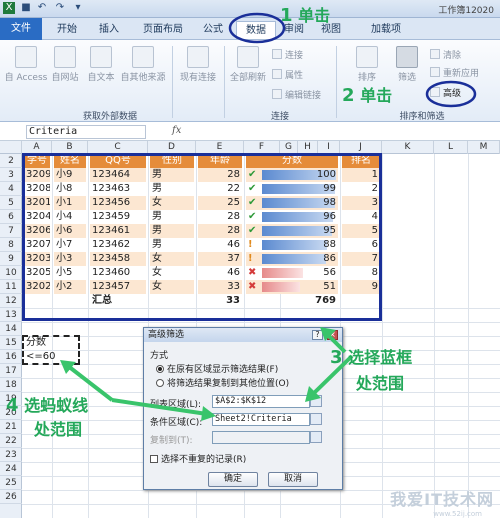 The height and width of the screenshot is (518, 500). I want to click on fx-icon: fx, so click(176, 130).